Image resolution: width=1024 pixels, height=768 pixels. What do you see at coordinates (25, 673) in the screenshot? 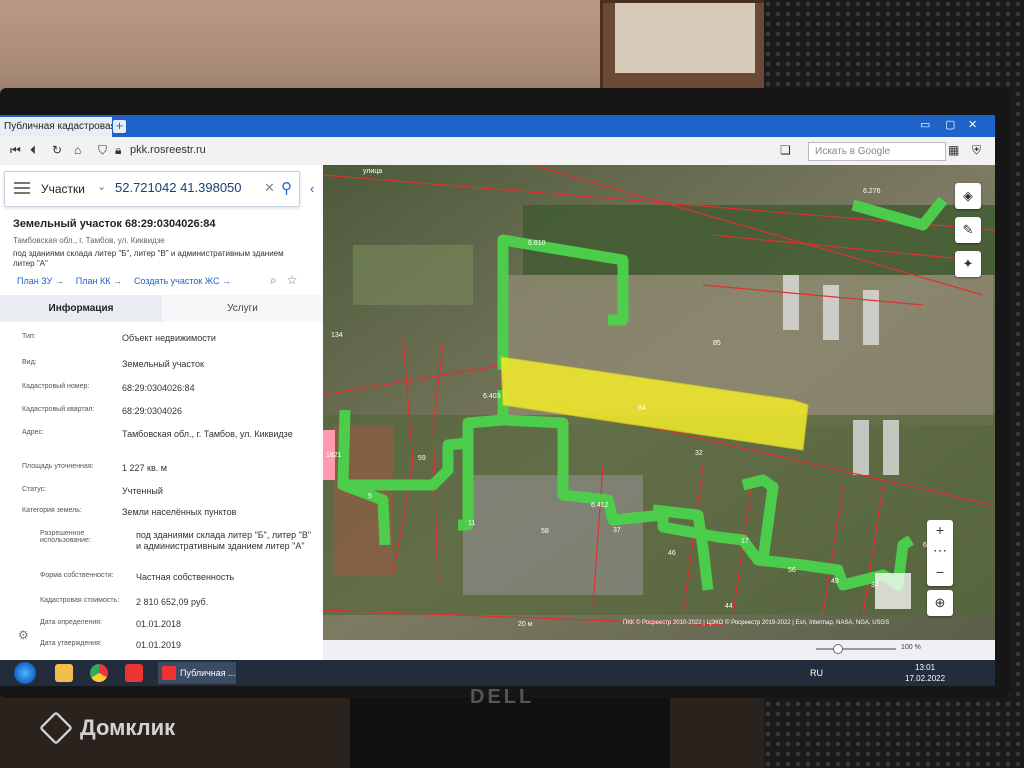
I see `start-button` at bounding box center [25, 673].